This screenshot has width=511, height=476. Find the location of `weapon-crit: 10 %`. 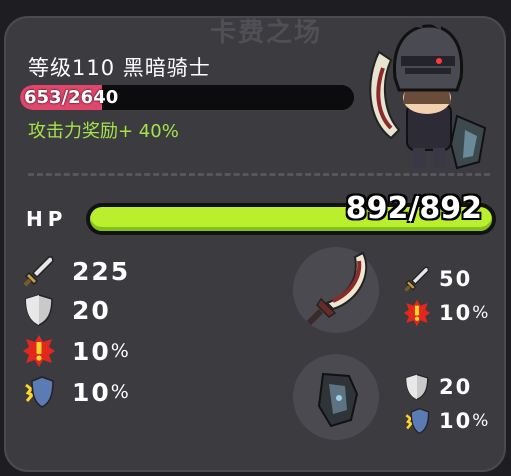

weapon-crit: 10 % is located at coordinates (445, 313).